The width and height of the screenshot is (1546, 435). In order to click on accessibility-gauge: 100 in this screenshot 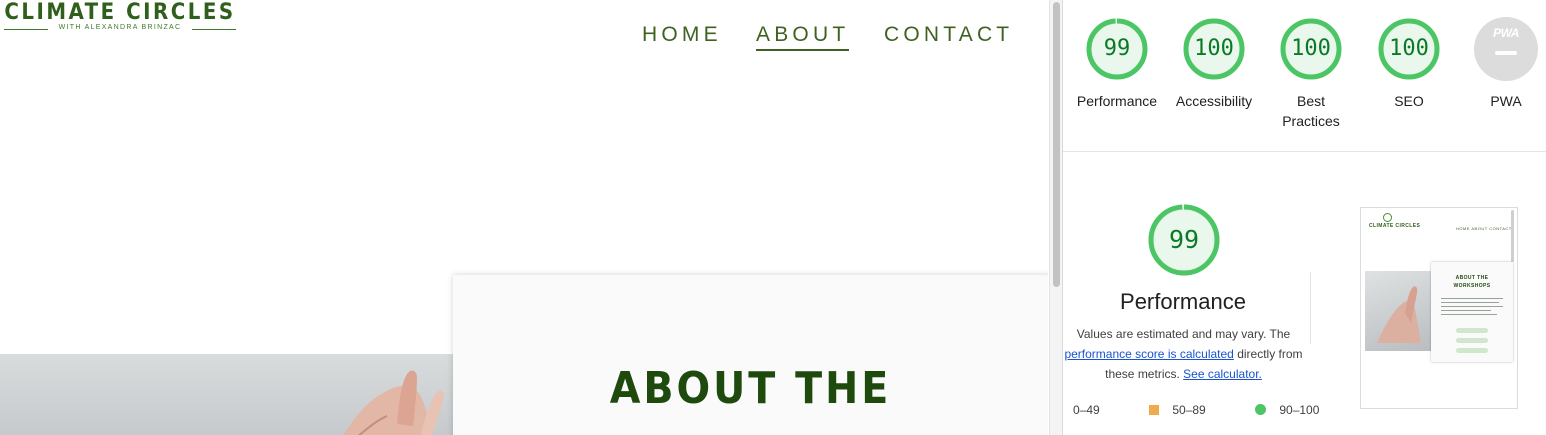, I will do `click(1214, 49)`.